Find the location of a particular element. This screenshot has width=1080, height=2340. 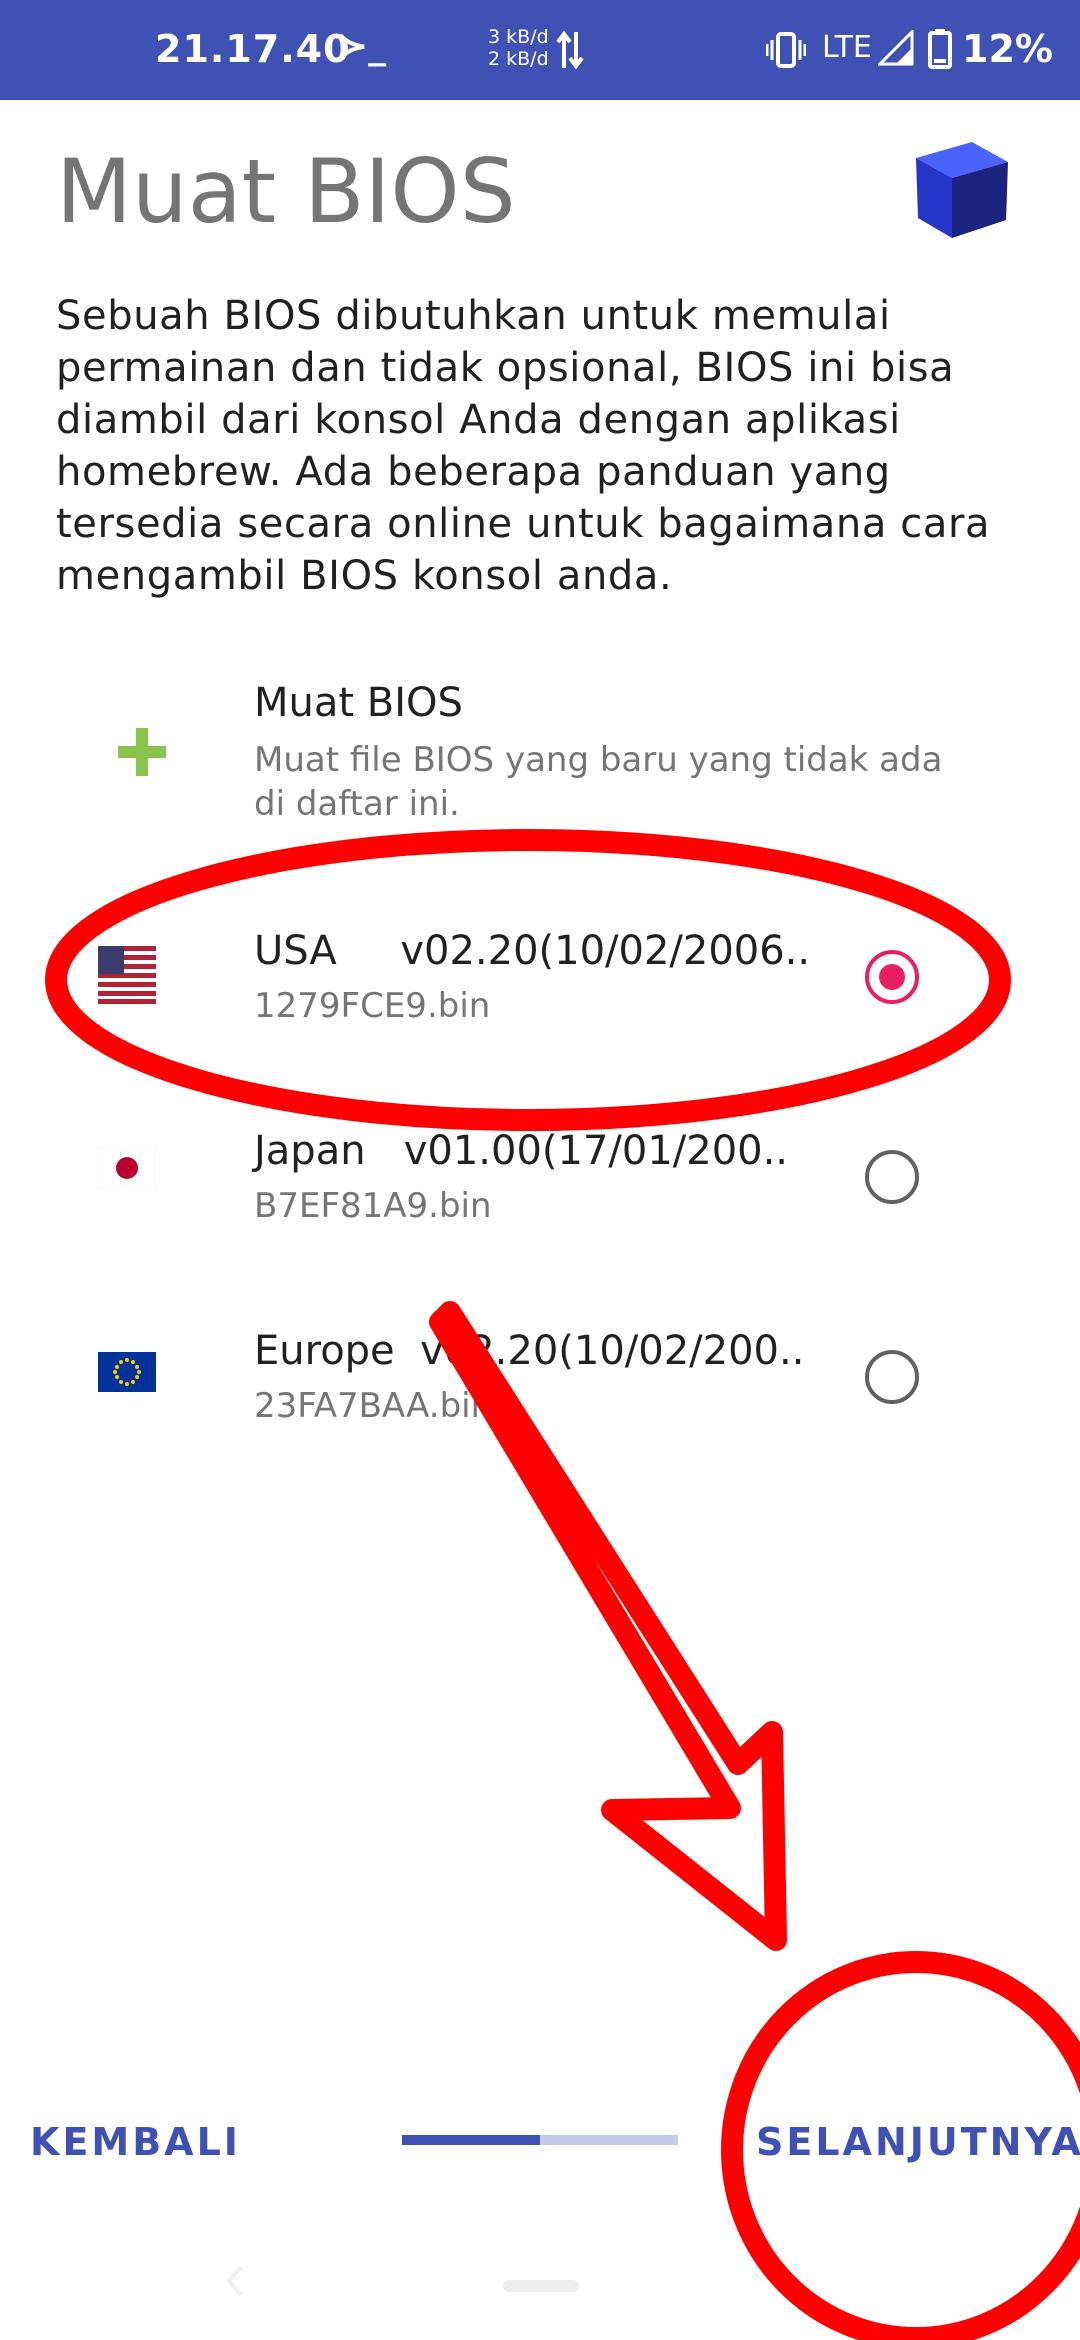

bios-usa-file: 1279FCE9.bin is located at coordinates (372, 1006).